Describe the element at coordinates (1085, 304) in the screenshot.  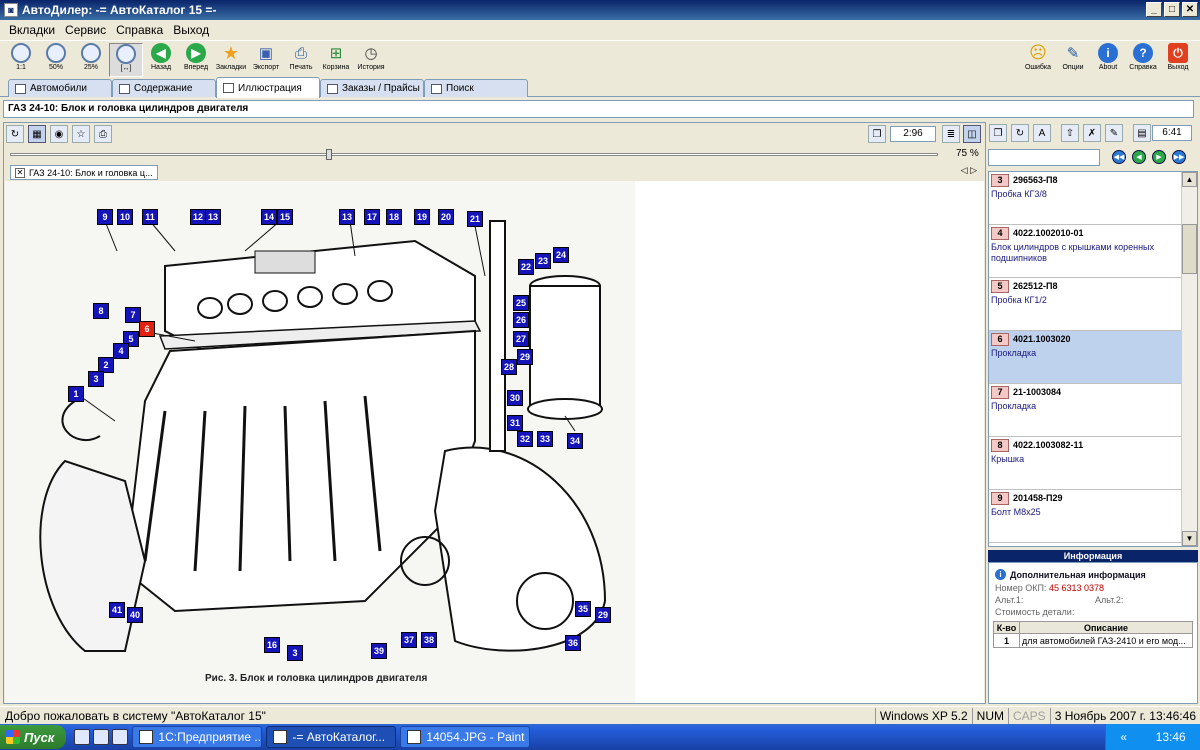
I see `list-item: 5 262512-П8 Пробка КГ1/2` at that location.